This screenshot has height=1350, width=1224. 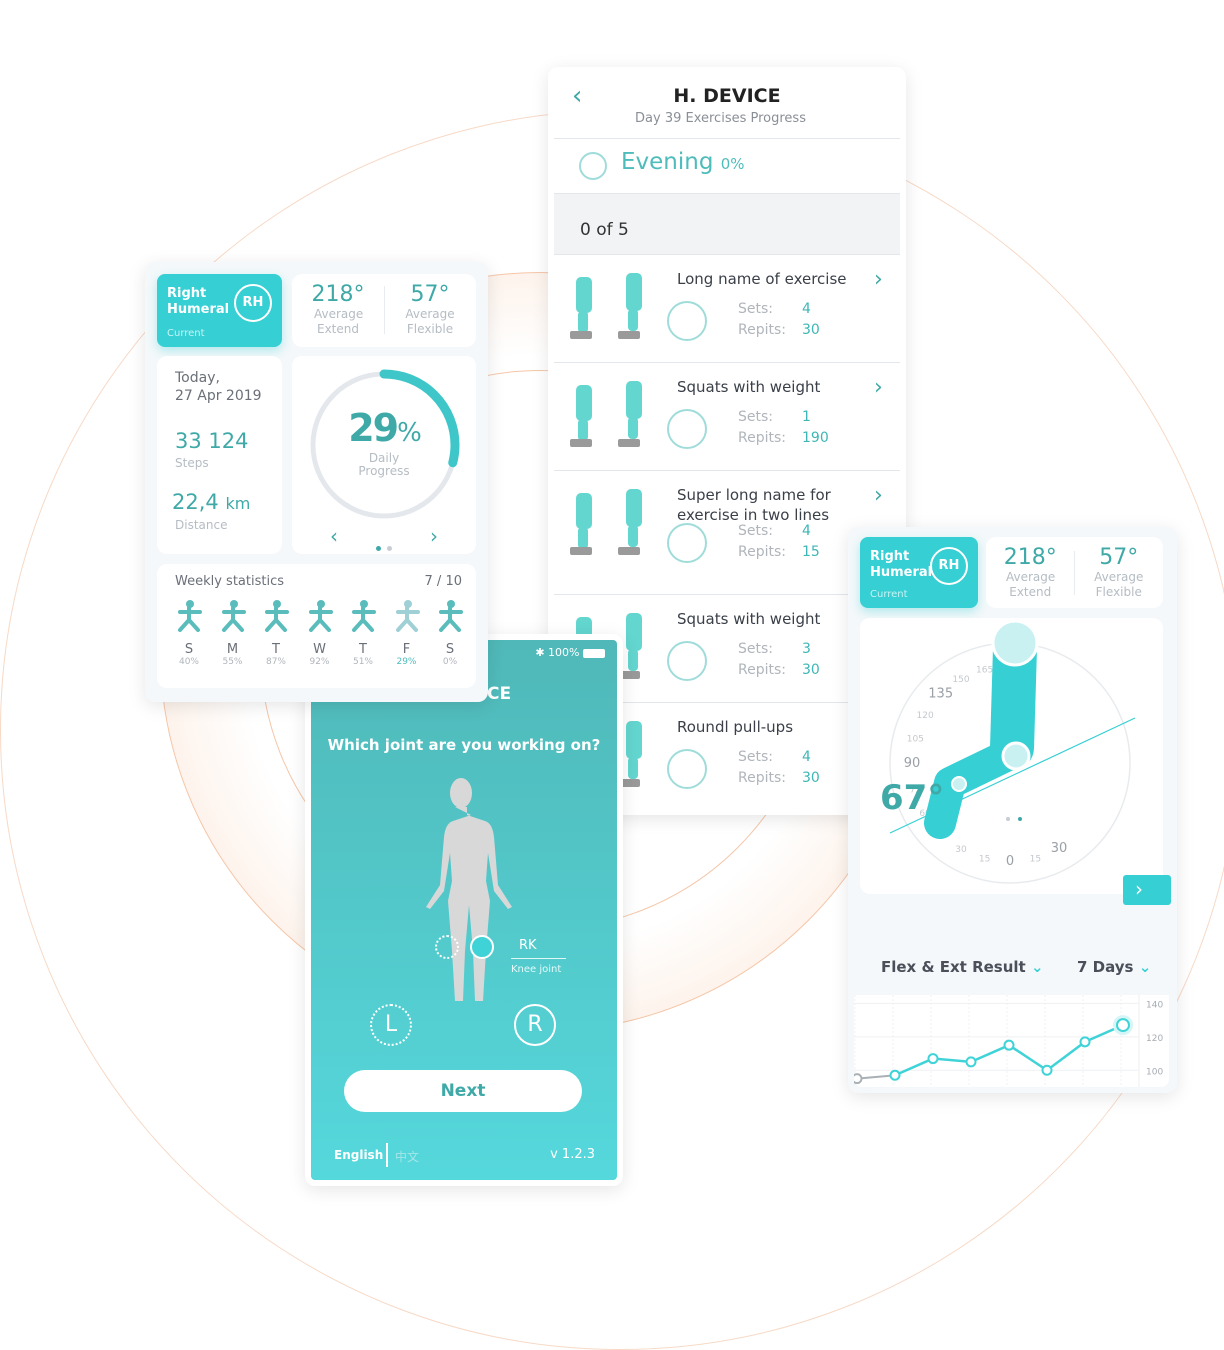 What do you see at coordinates (197, 378) in the screenshot?
I see `today-label: Today,` at bounding box center [197, 378].